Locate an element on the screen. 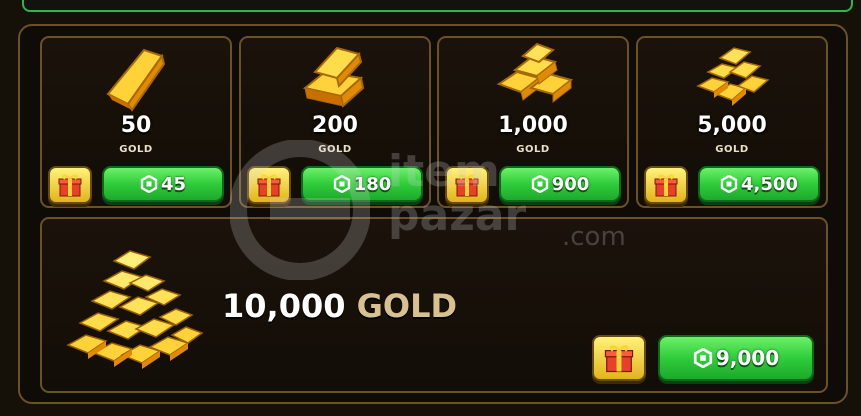 This screenshot has width=861, height=416. gold-pile-icon is located at coordinates (733, 76).